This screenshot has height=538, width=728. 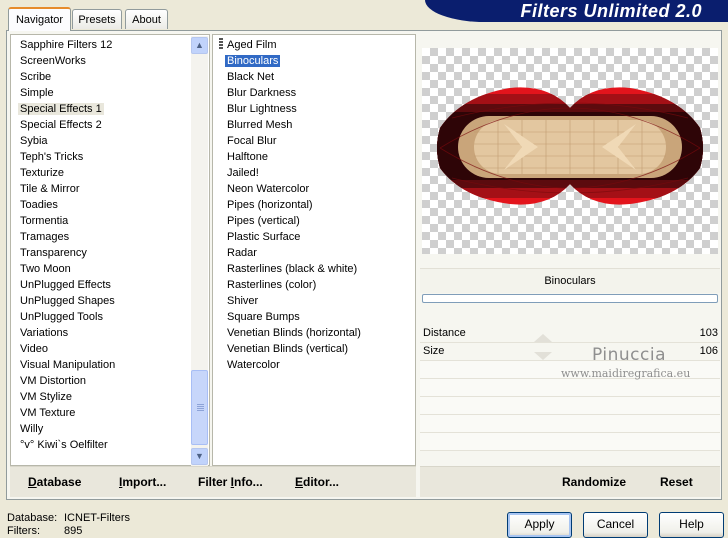 I want to click on category-item: Special Effects 2, so click(x=110, y=125).